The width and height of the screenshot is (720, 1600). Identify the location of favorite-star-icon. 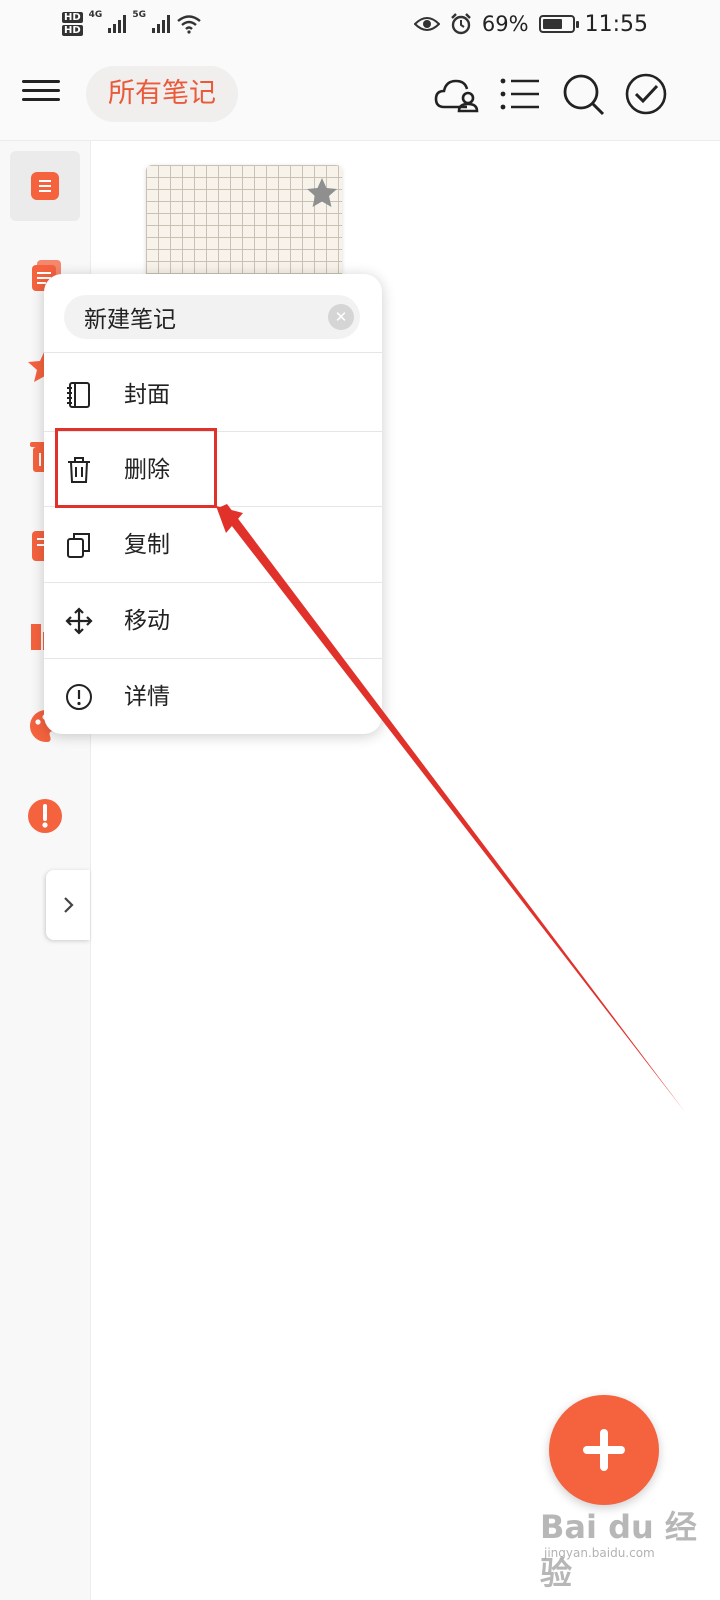
(322, 193).